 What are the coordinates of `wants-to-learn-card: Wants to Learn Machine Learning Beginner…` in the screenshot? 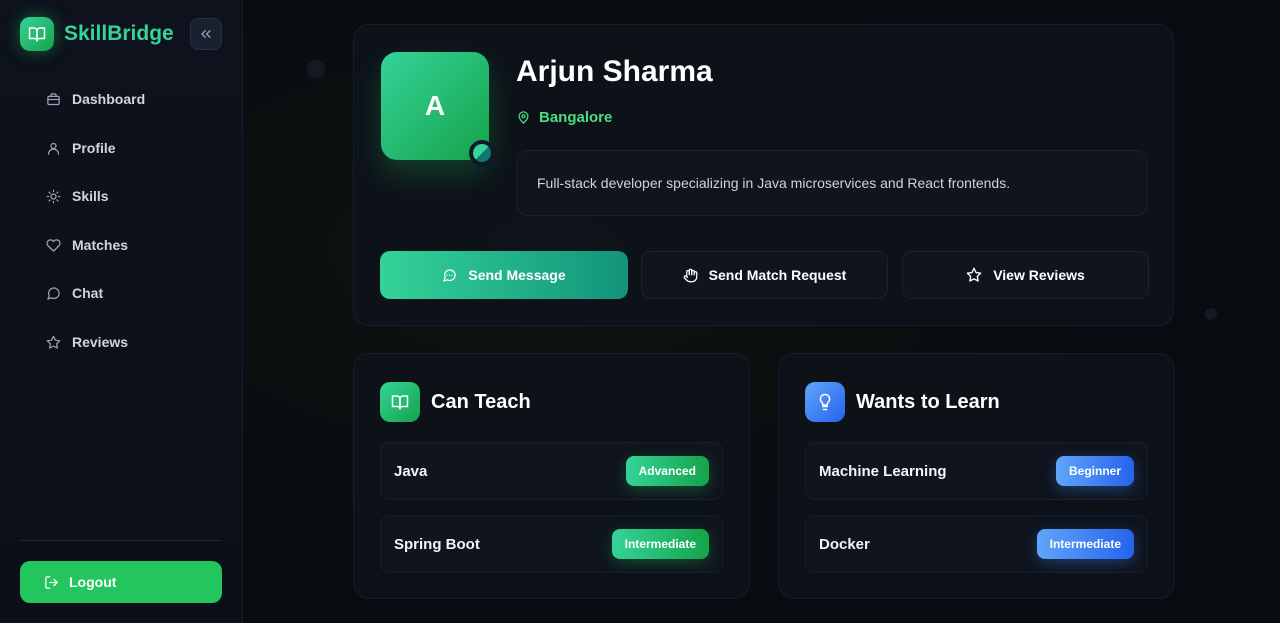 It's located at (976, 476).